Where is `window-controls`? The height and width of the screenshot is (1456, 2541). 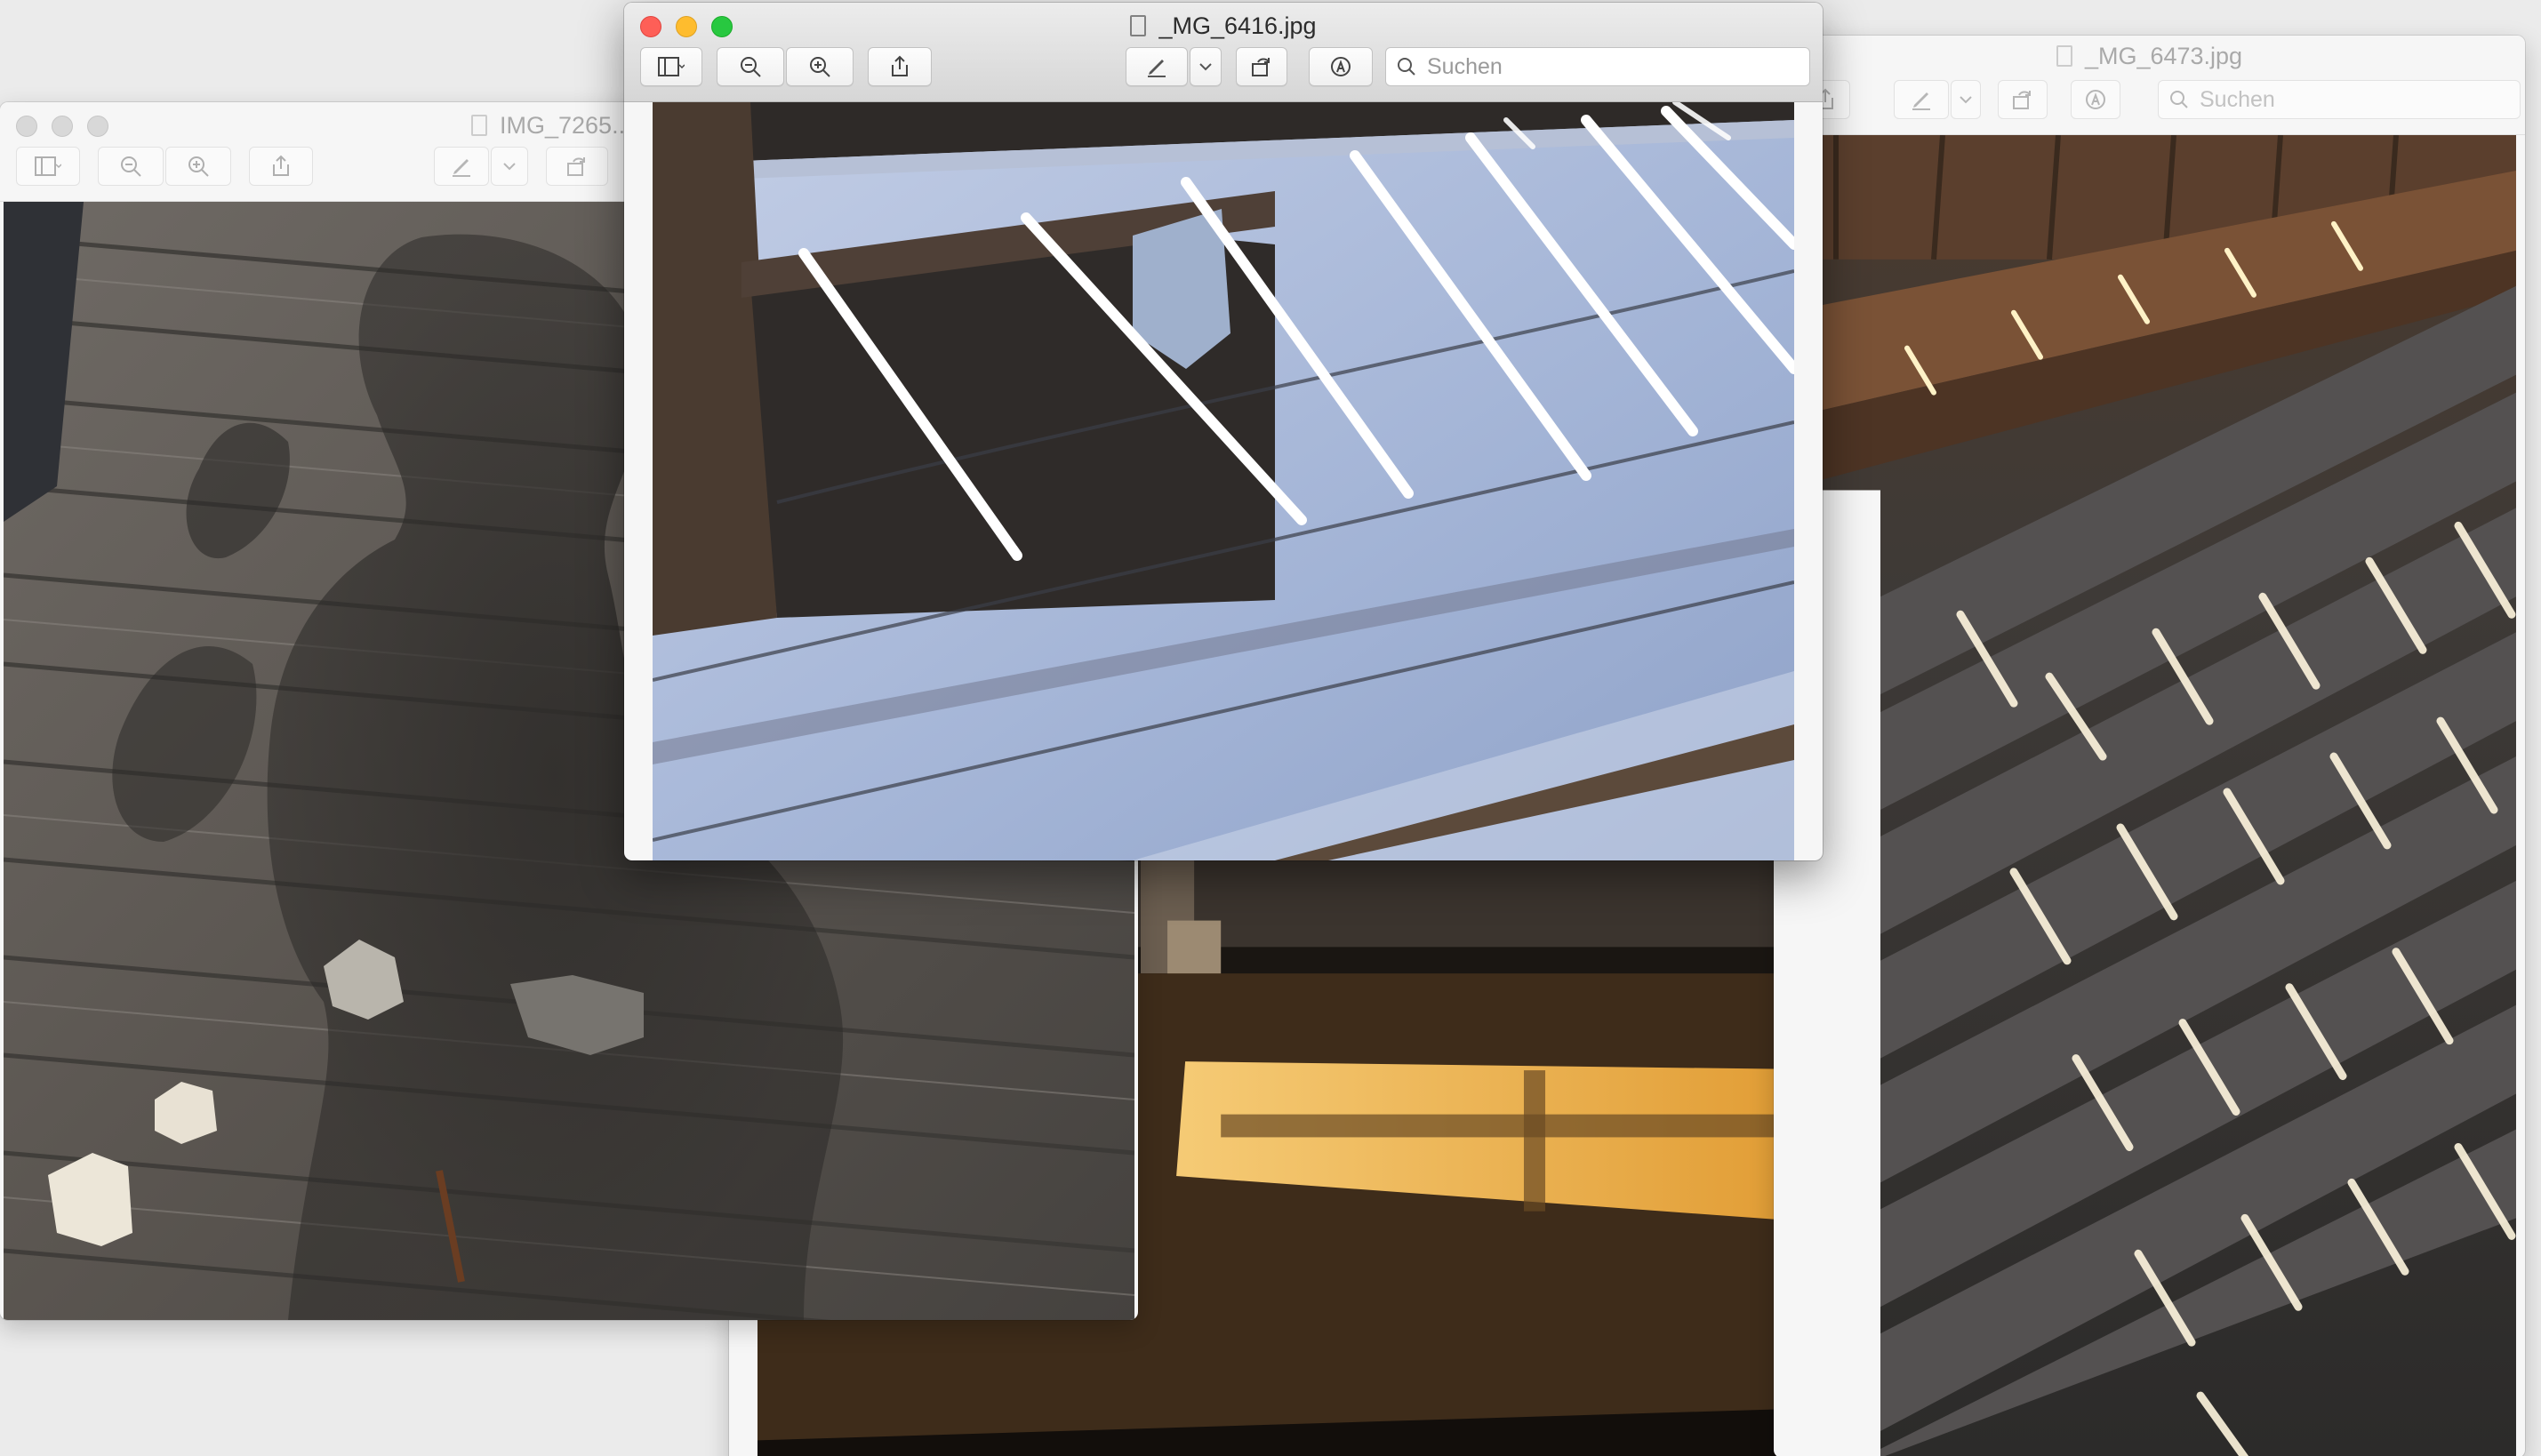
window-controls is located at coordinates (62, 126).